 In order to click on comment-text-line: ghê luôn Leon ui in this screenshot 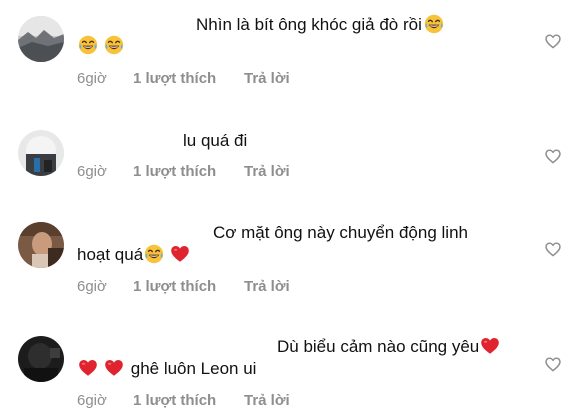, I will do `click(193, 368)`.